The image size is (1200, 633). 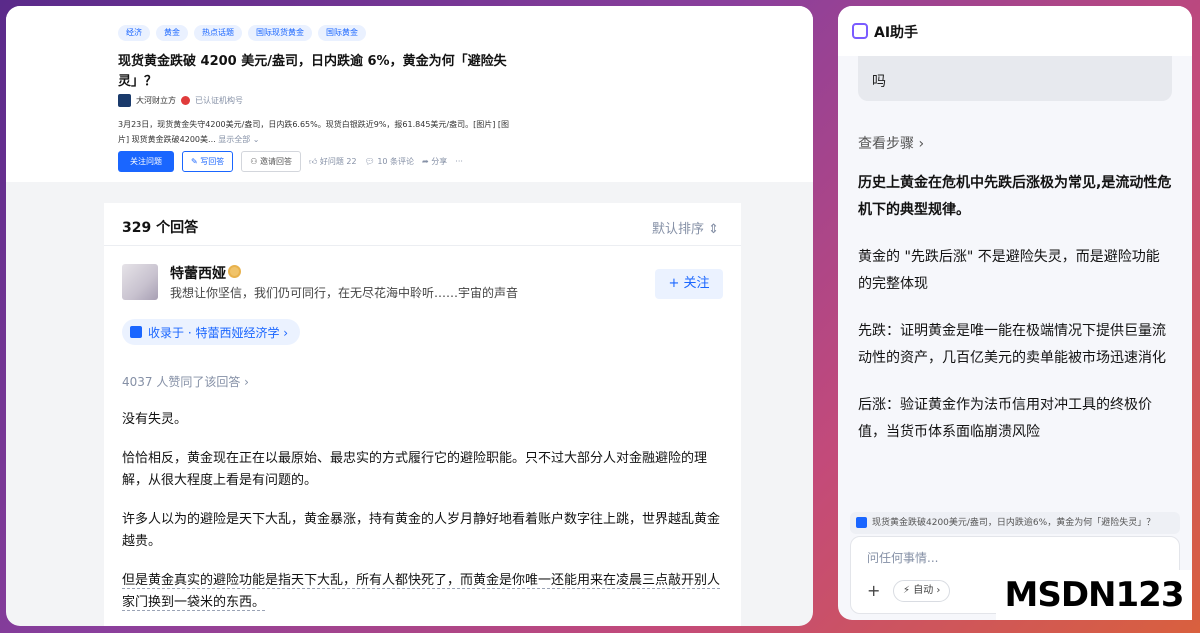 What do you see at coordinates (922, 591) in the screenshot?
I see `auto-mode-button: ⚡ 自动 ›` at bounding box center [922, 591].